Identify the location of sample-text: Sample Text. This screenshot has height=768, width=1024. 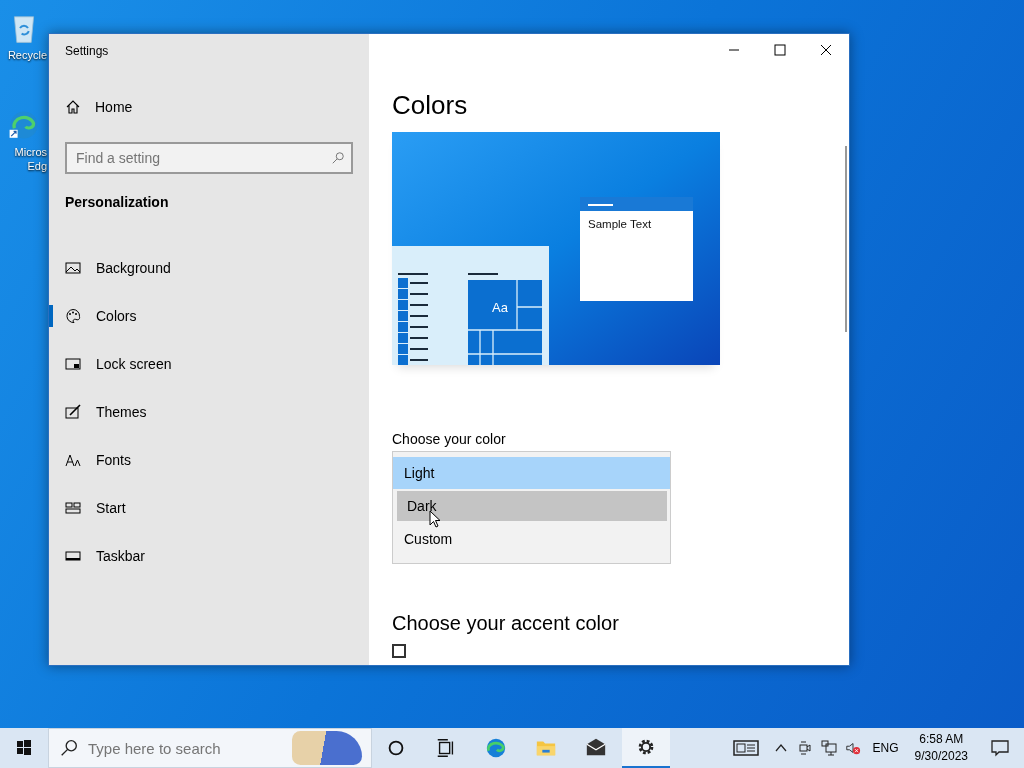
(620, 224).